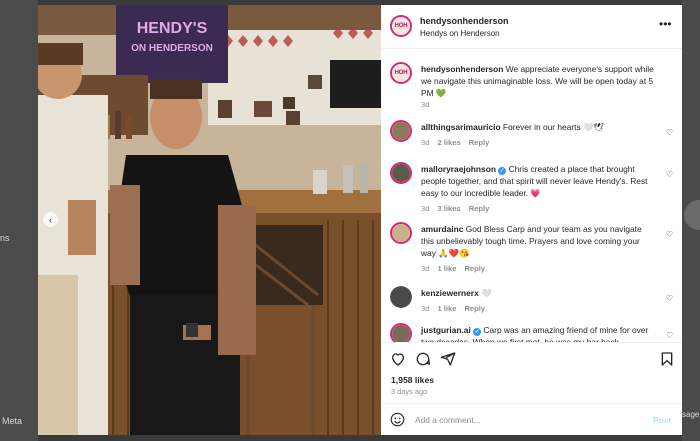 Image resolution: width=700 pixels, height=441 pixels. Describe the element at coordinates (486, 293) in the screenshot. I see `comment-body: 🤍` at that location.